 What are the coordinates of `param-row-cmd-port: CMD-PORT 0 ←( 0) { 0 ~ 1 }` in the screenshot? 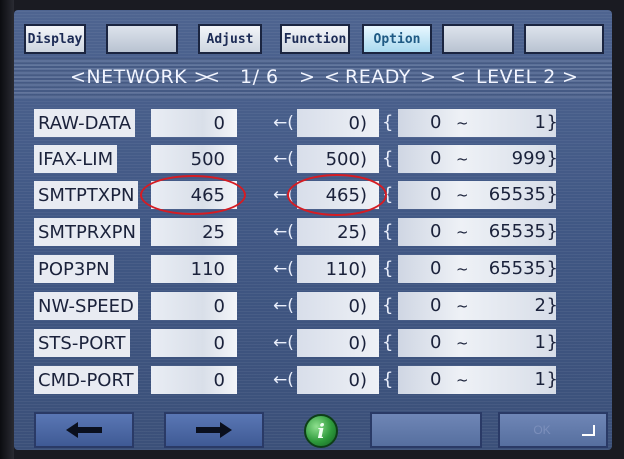 It's located at (313, 381).